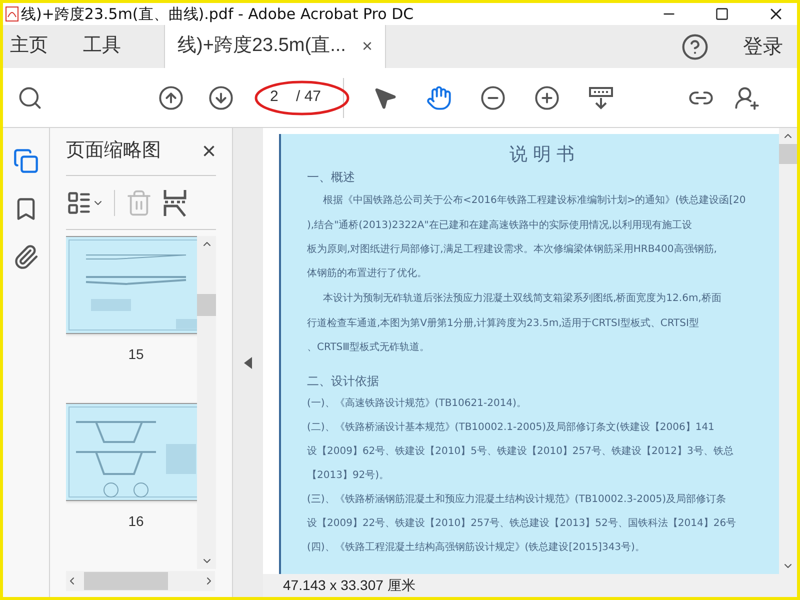 The height and width of the screenshot is (600, 800). Describe the element at coordinates (29, 46) in the screenshot. I see `nav-tab: 主页` at that location.